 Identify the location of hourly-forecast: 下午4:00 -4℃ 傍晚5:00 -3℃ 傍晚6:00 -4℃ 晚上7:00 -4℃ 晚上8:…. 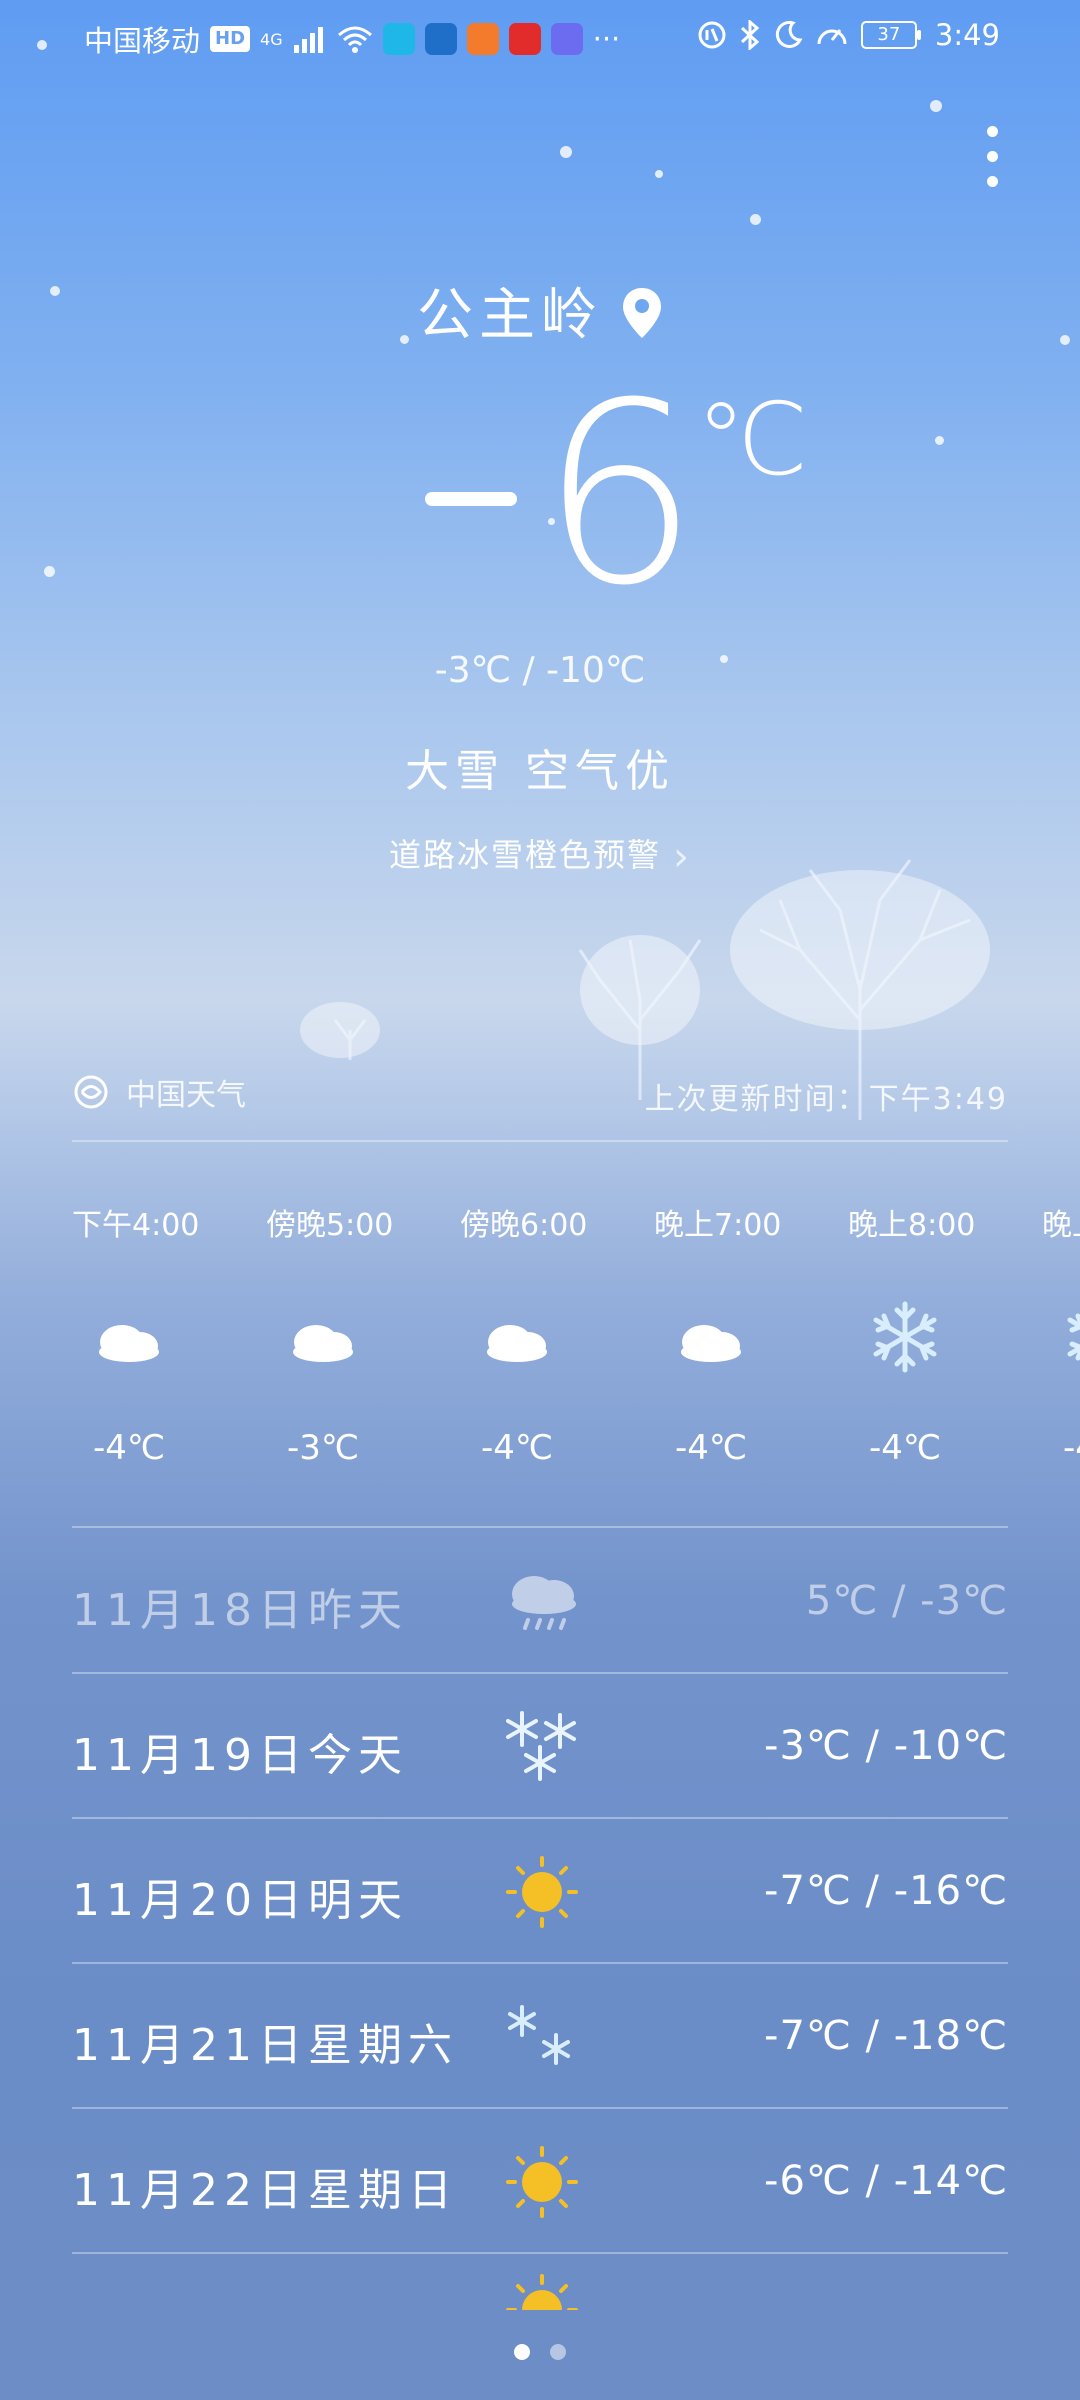
(576, 1340).